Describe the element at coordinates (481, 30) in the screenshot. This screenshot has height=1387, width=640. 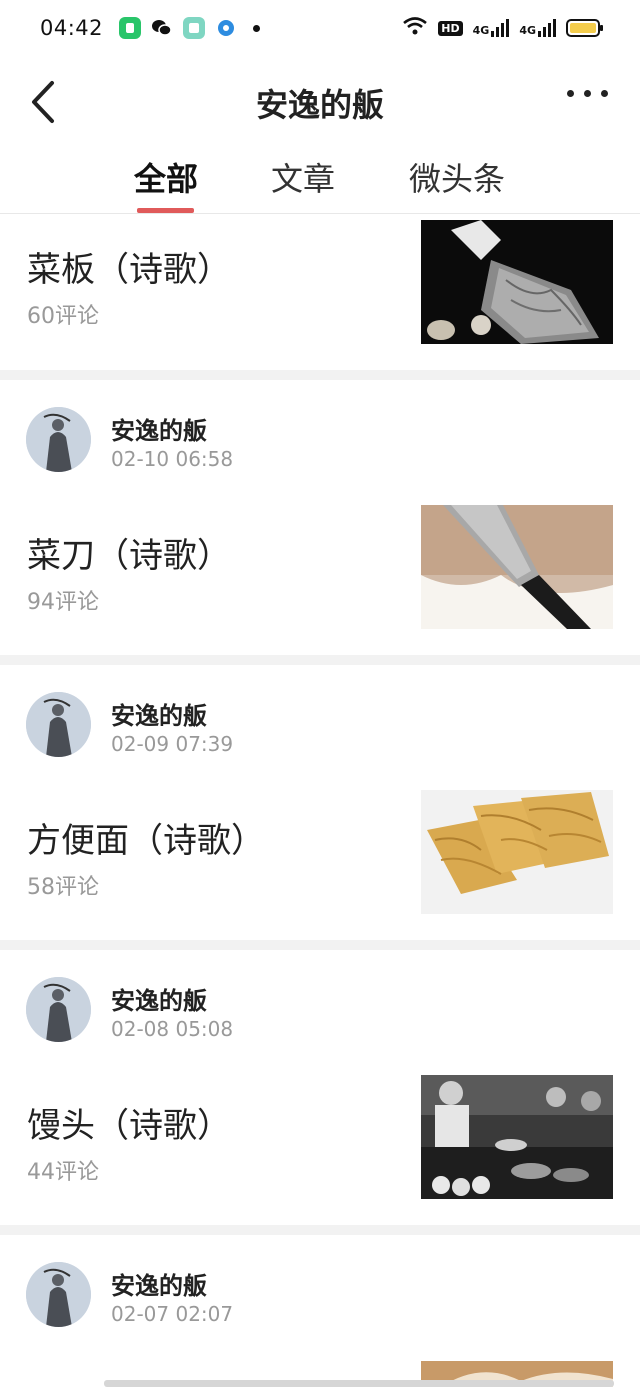
I see `network-type-label: 4G` at that location.